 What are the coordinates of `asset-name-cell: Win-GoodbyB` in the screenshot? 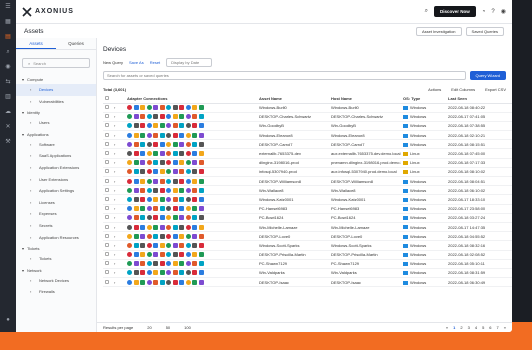 It's located at (293, 126).